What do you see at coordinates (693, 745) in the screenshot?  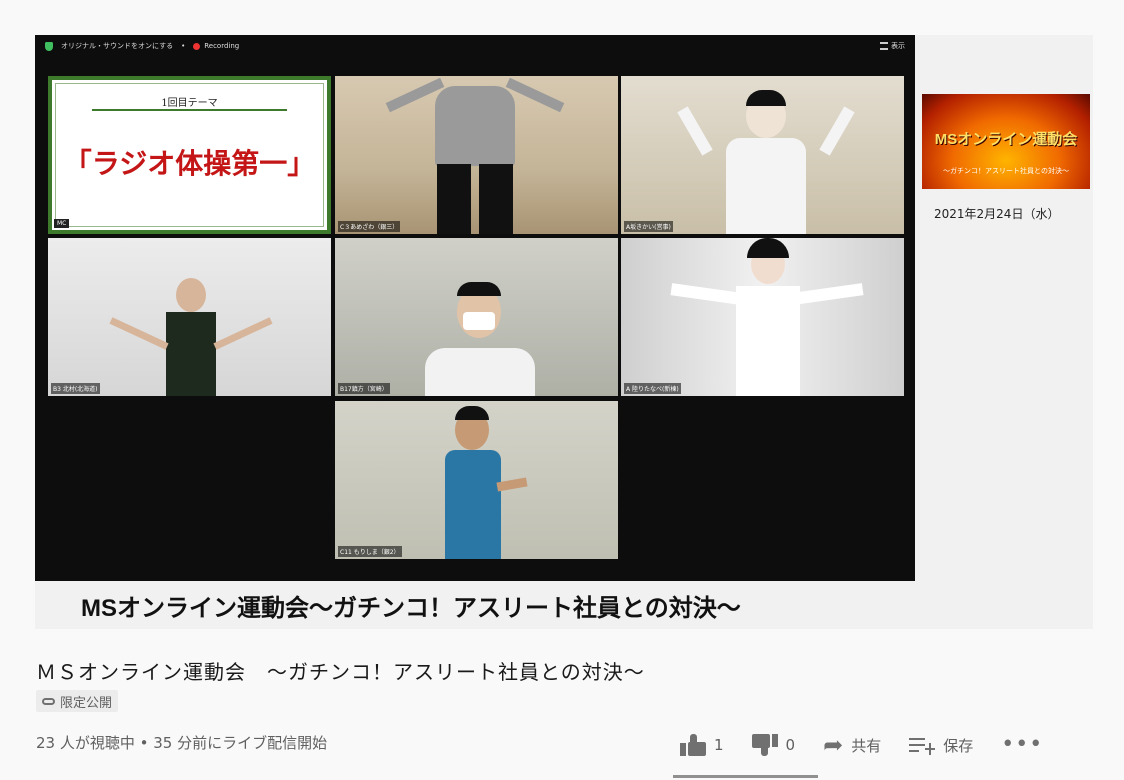 I see `thumbs-up-icon` at bounding box center [693, 745].